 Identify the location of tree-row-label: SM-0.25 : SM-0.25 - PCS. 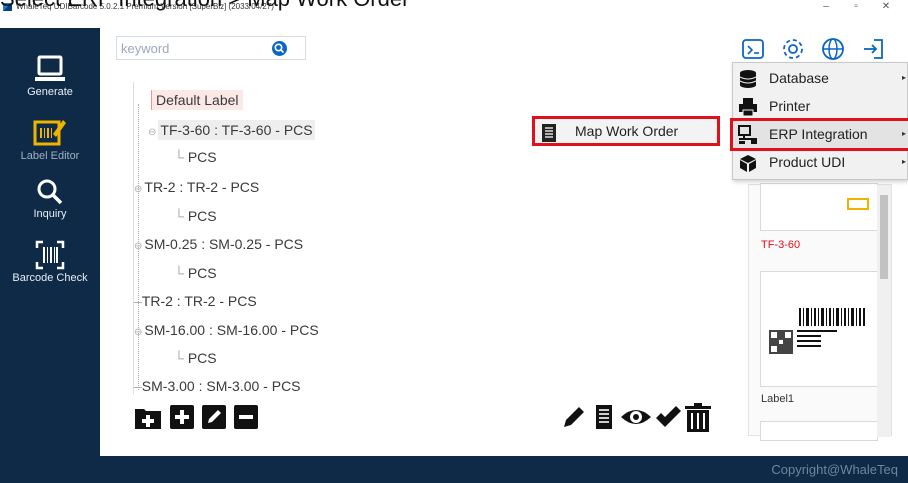
(223, 244).